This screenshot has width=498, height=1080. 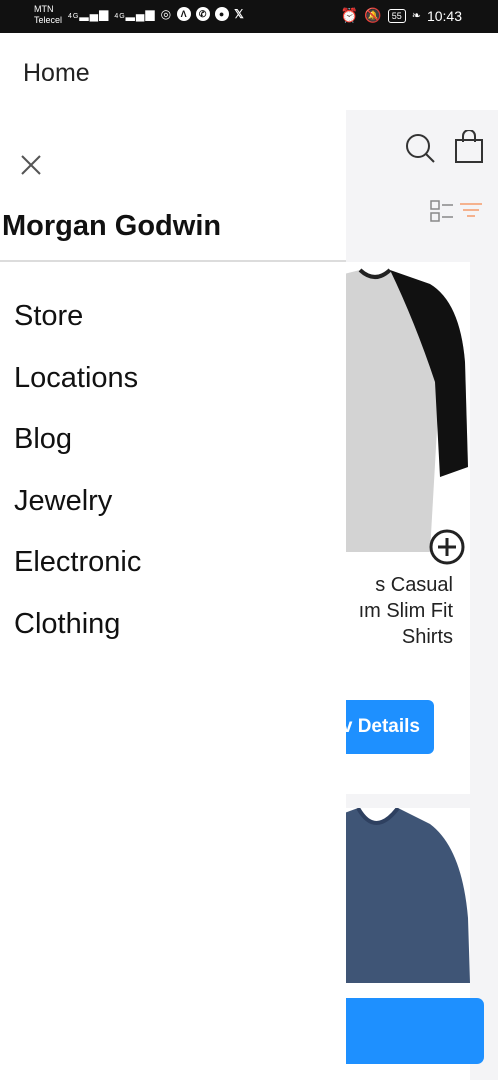 What do you see at coordinates (239, 14) in the screenshot?
I see `x-icon: 𝕏` at bounding box center [239, 14].